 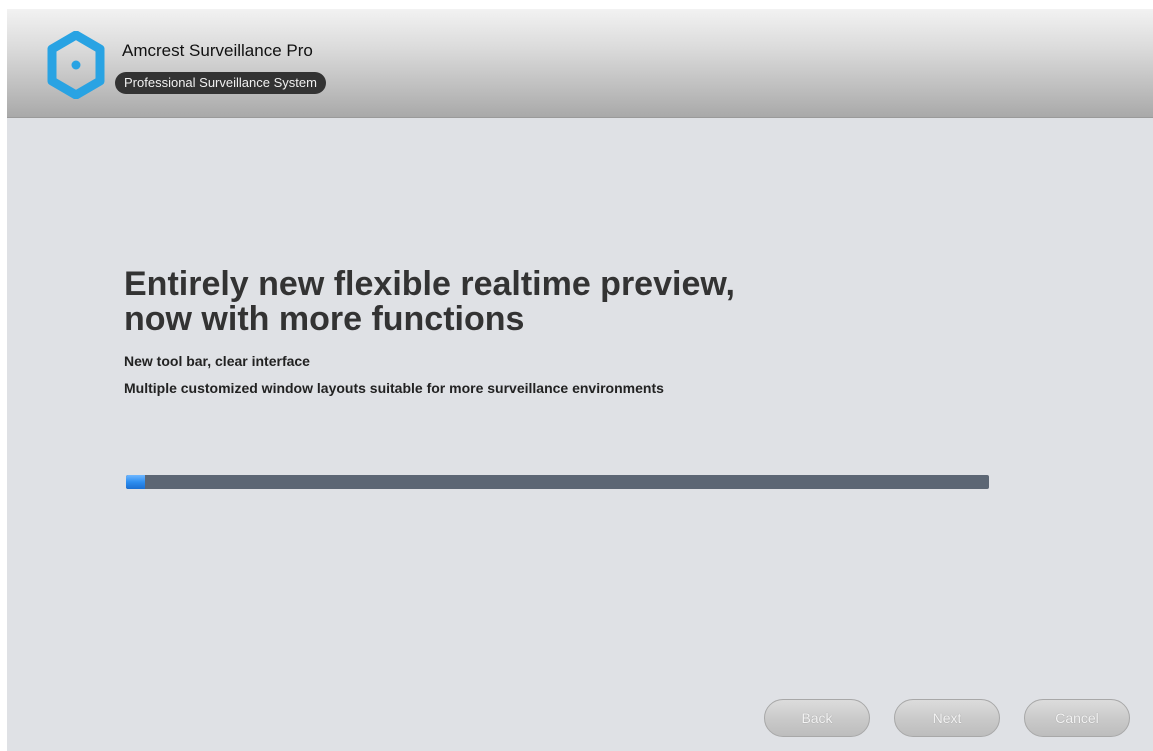 What do you see at coordinates (557, 482) in the screenshot?
I see `install-progress-bar` at bounding box center [557, 482].